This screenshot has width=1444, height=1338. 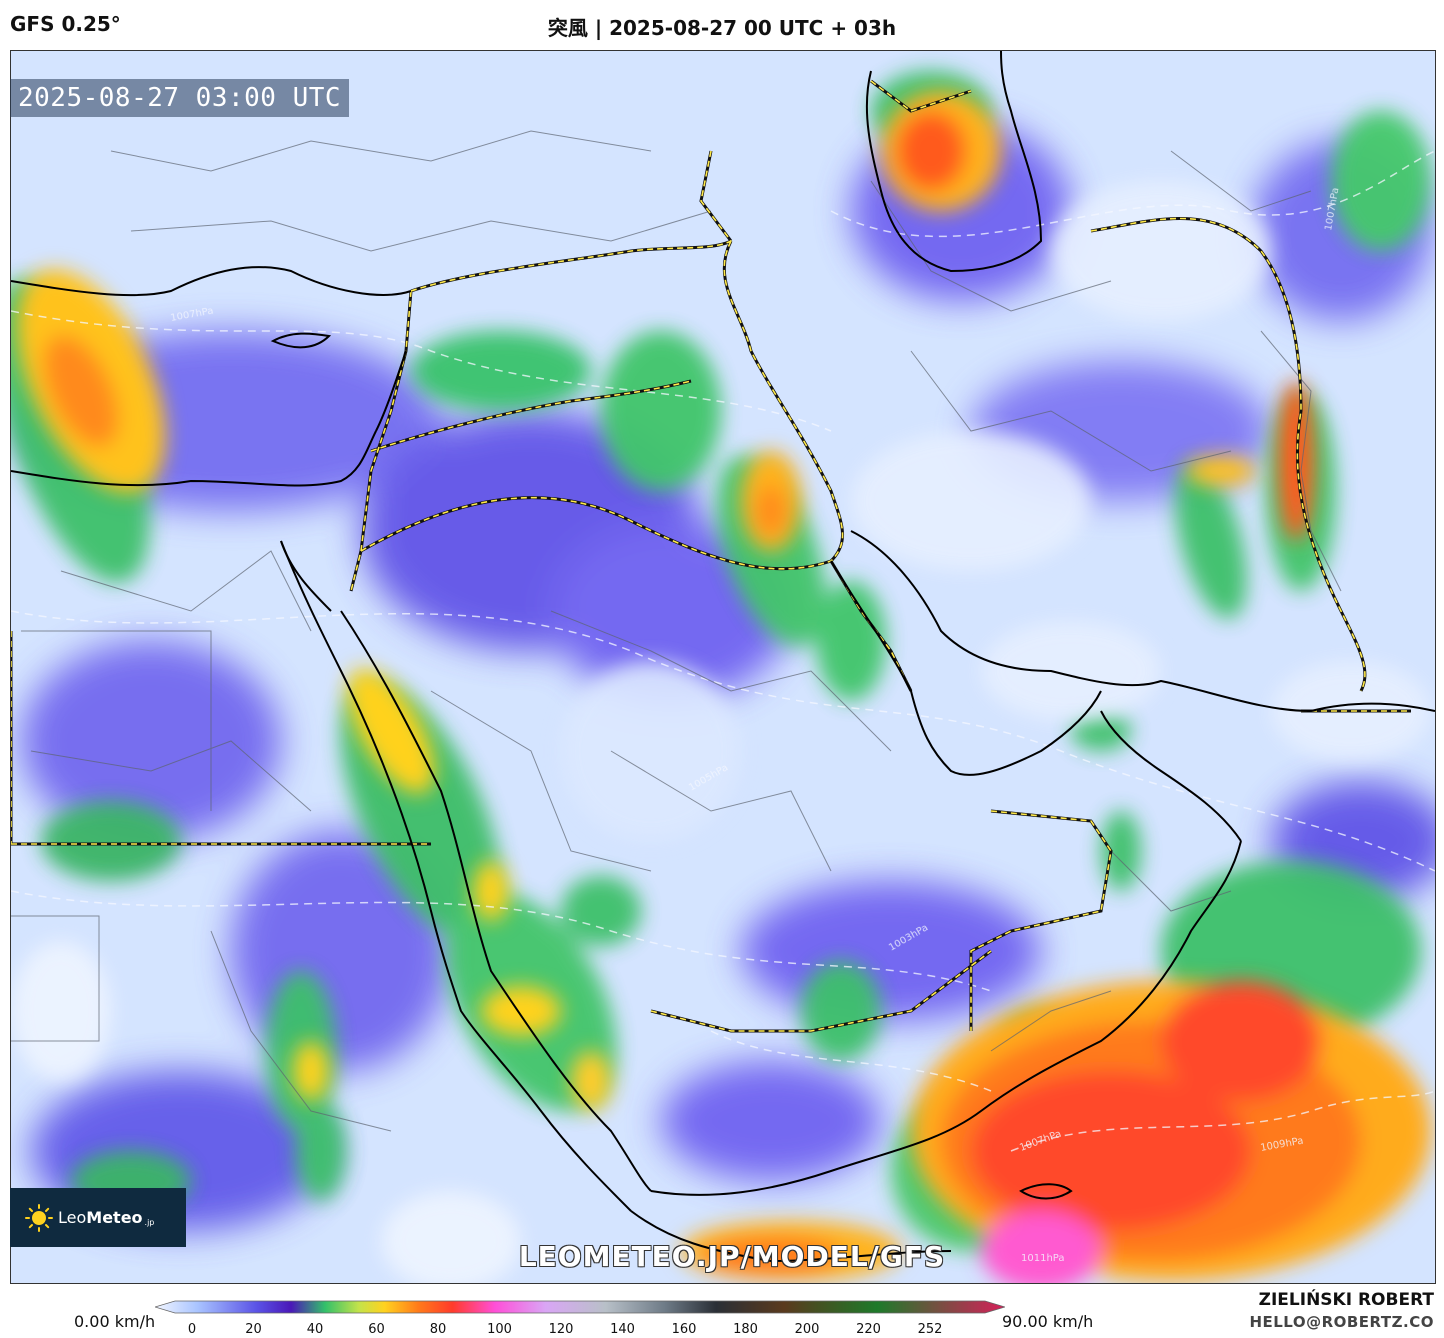 What do you see at coordinates (192, 1329) in the screenshot?
I see `colorbar-tick-label: 0` at bounding box center [192, 1329].